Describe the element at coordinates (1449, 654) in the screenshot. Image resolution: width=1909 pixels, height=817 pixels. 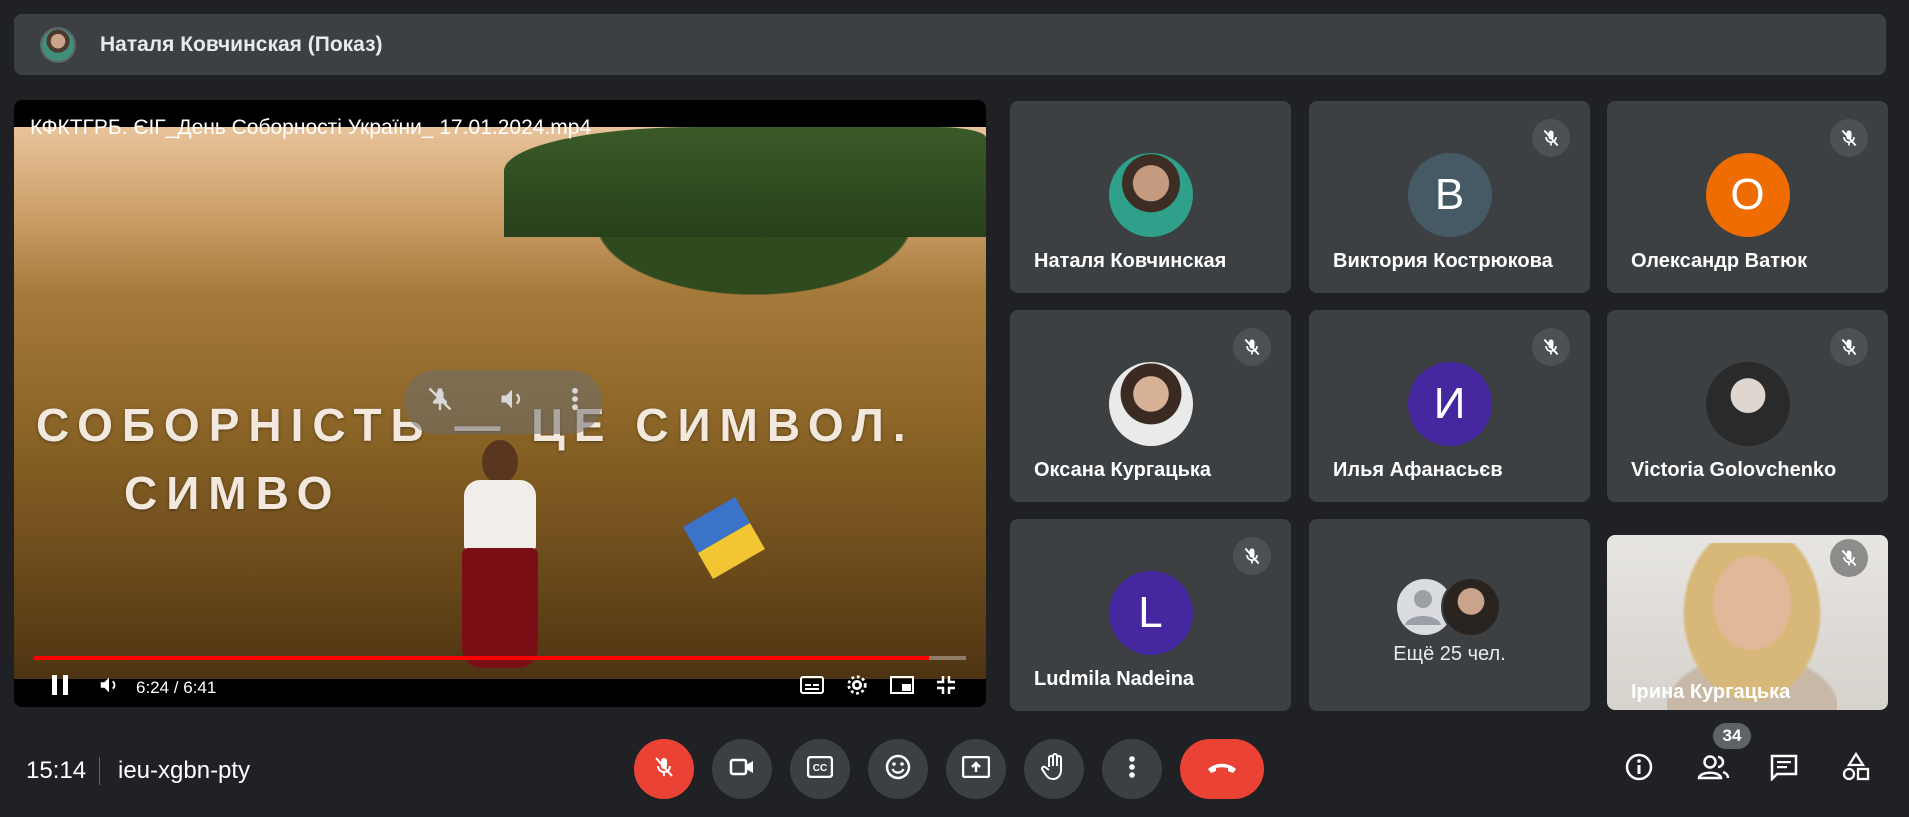
I see `more-participants-label: Ещё 25 чел.` at that location.